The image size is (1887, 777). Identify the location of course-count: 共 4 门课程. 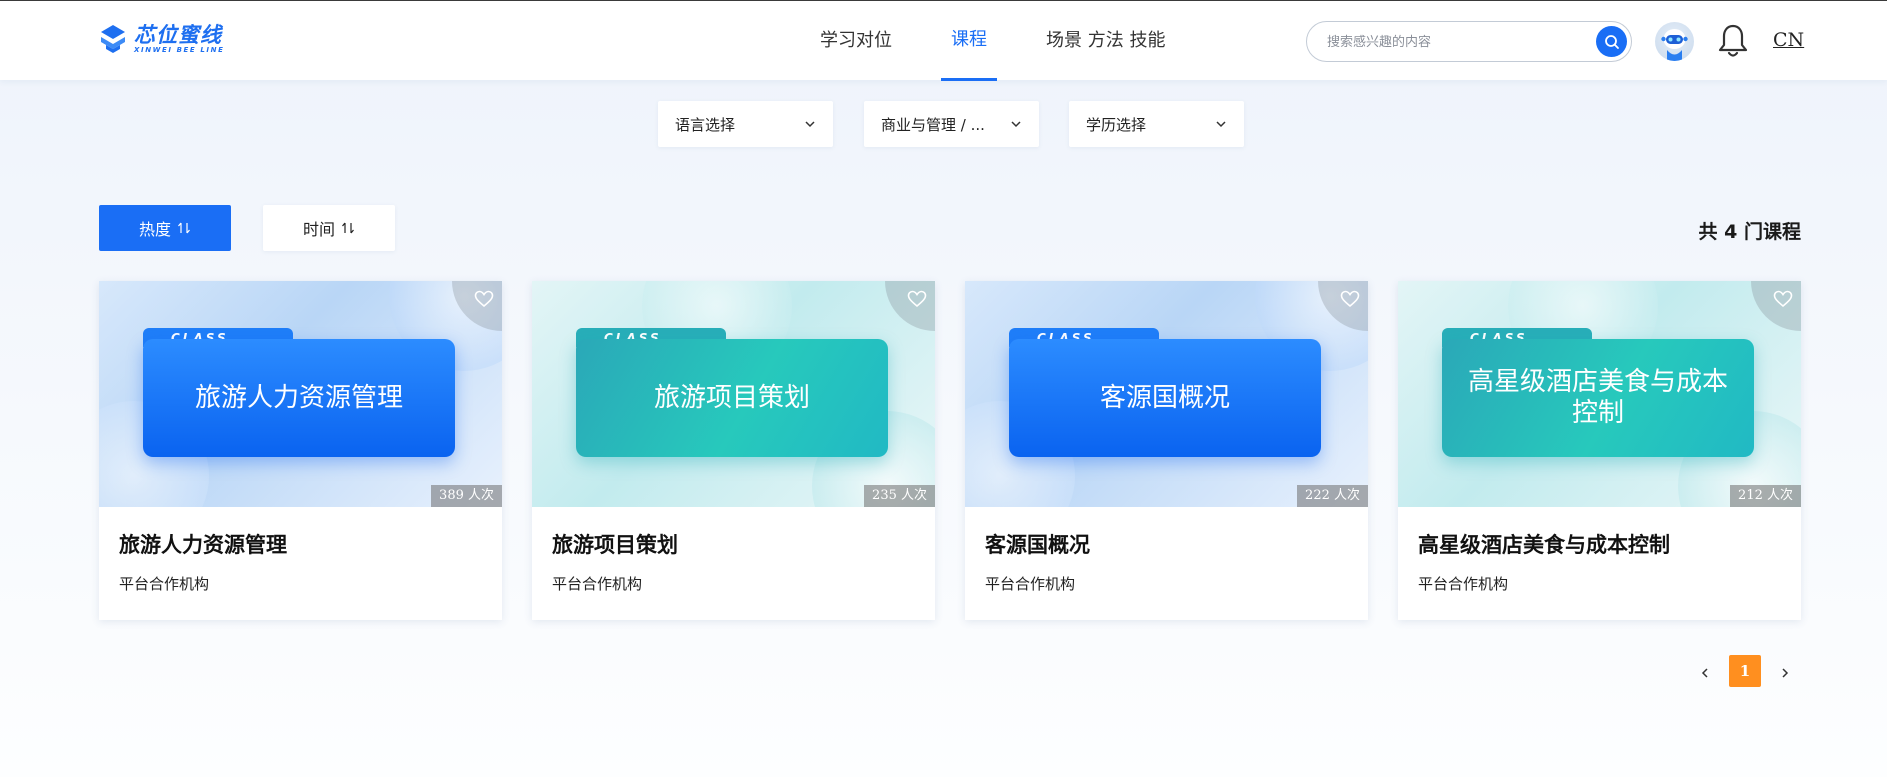
(1749, 232).